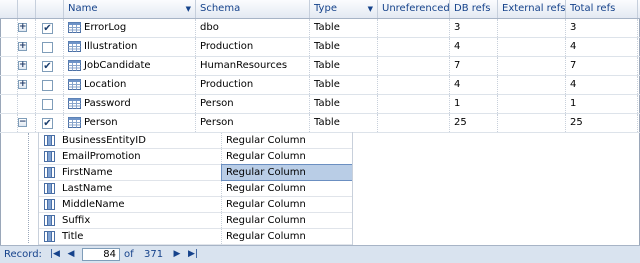 This screenshot has height=263, width=640. I want to click on cell-db-refs: 25, so click(474, 123).